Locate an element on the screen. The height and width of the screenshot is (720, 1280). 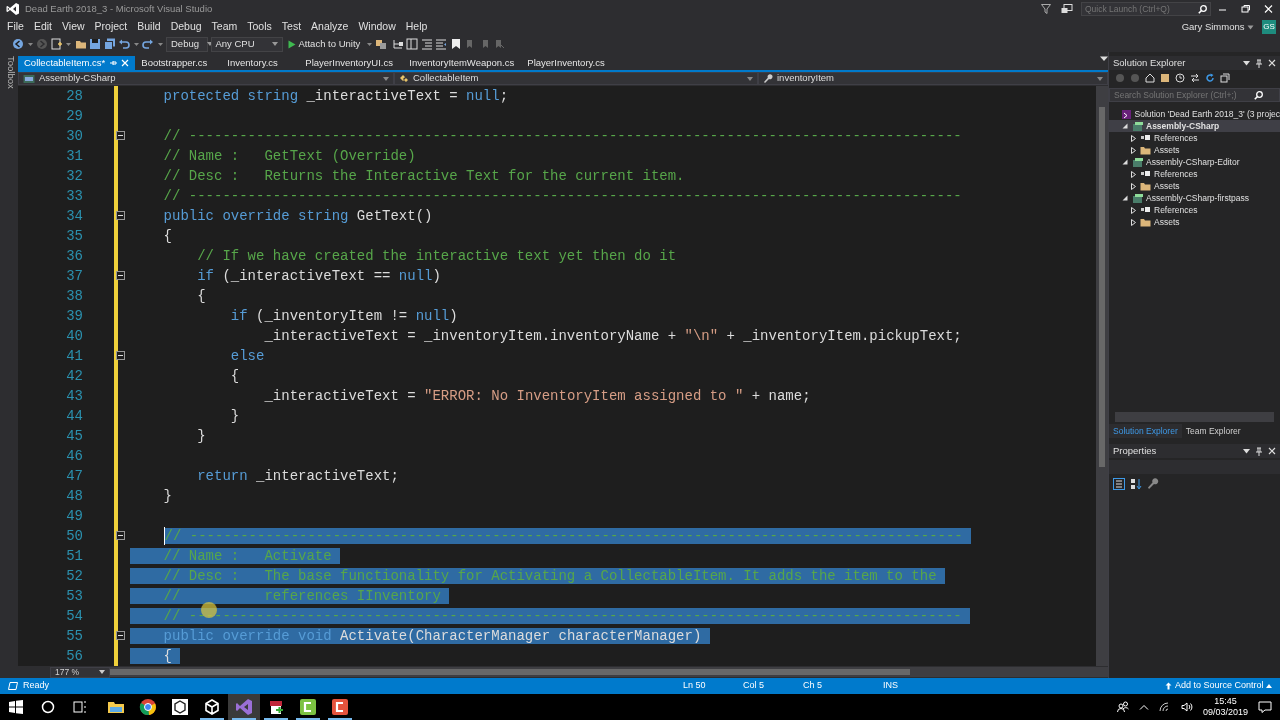
wrench-icon is located at coordinates (1153, 484).